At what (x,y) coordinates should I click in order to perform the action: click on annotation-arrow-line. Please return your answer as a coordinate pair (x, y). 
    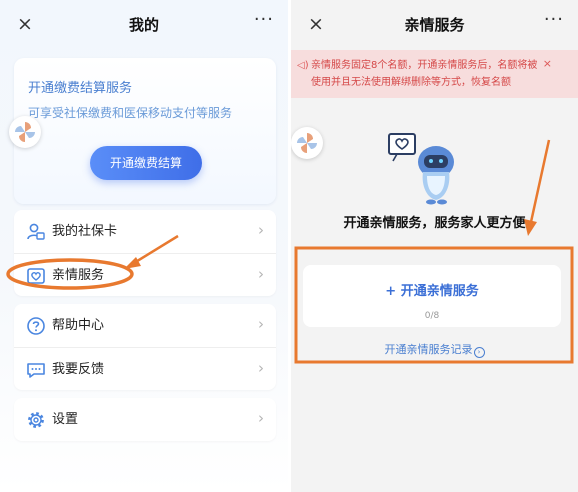
    Looking at the image, I should click on (540, 181).